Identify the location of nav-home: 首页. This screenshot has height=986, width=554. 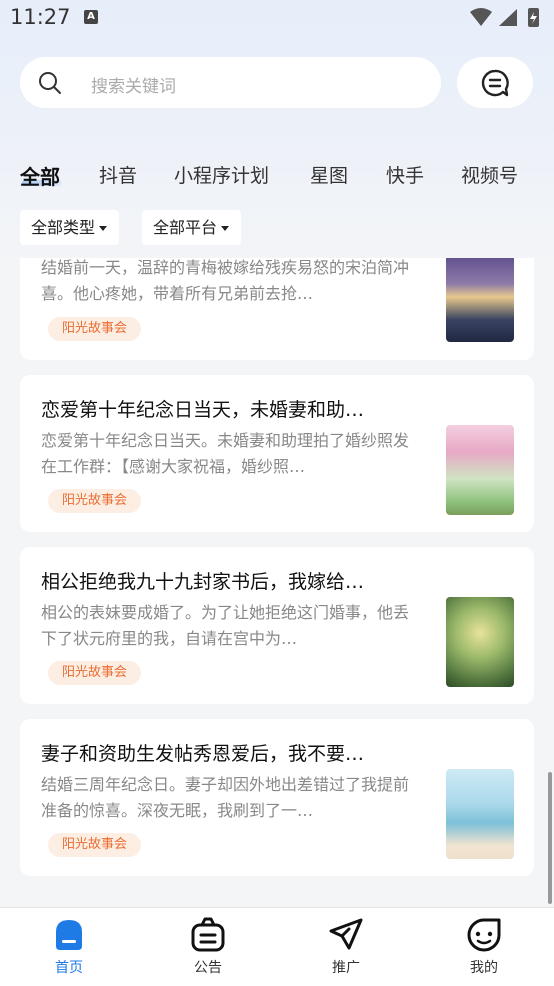
(69, 947).